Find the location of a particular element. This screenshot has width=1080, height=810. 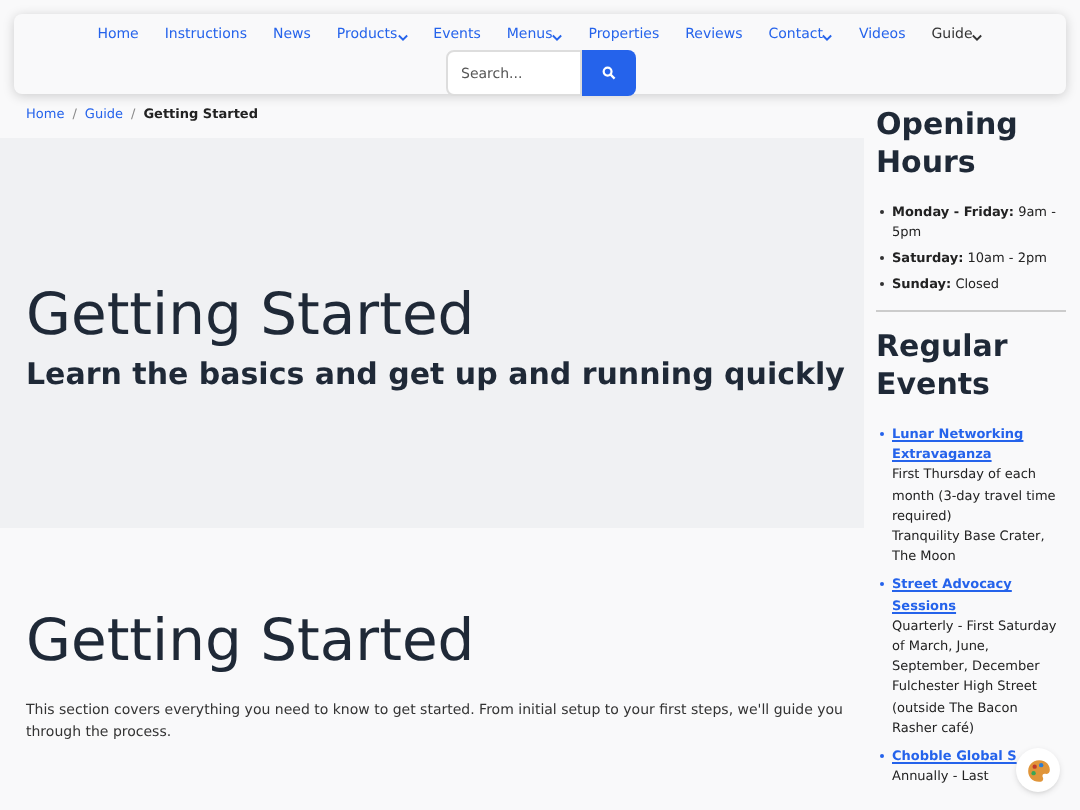

palette-button is located at coordinates (1038, 770).